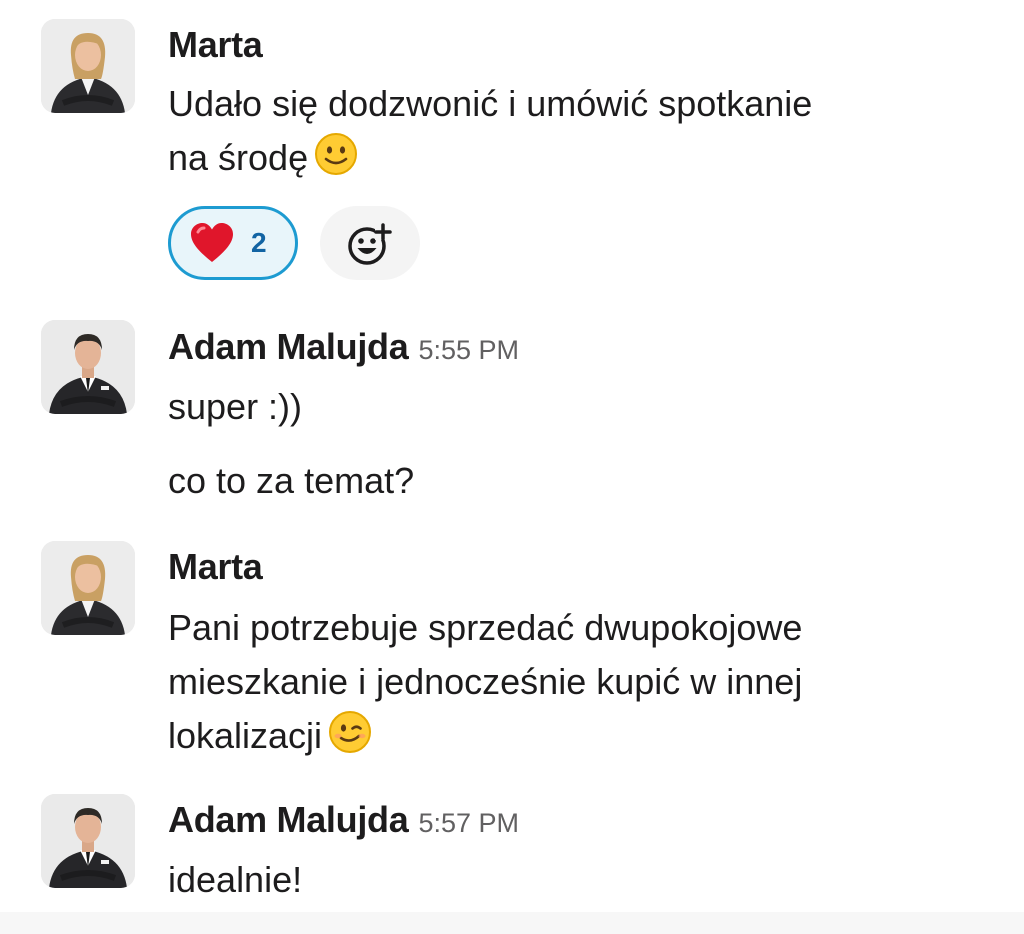 The width and height of the screenshot is (1024, 934). What do you see at coordinates (490, 158) in the screenshot?
I see `message-line-with-emoji: na środę` at bounding box center [490, 158].